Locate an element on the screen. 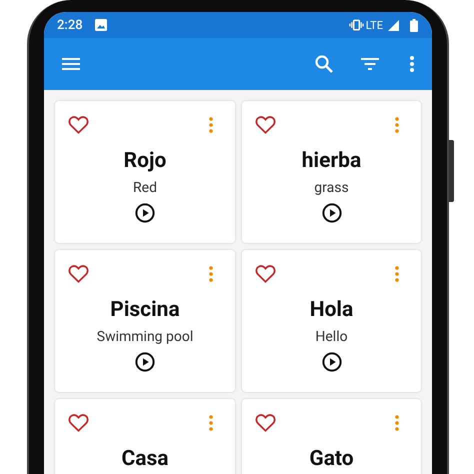 The image size is (474, 474). battery-icon is located at coordinates (414, 25).